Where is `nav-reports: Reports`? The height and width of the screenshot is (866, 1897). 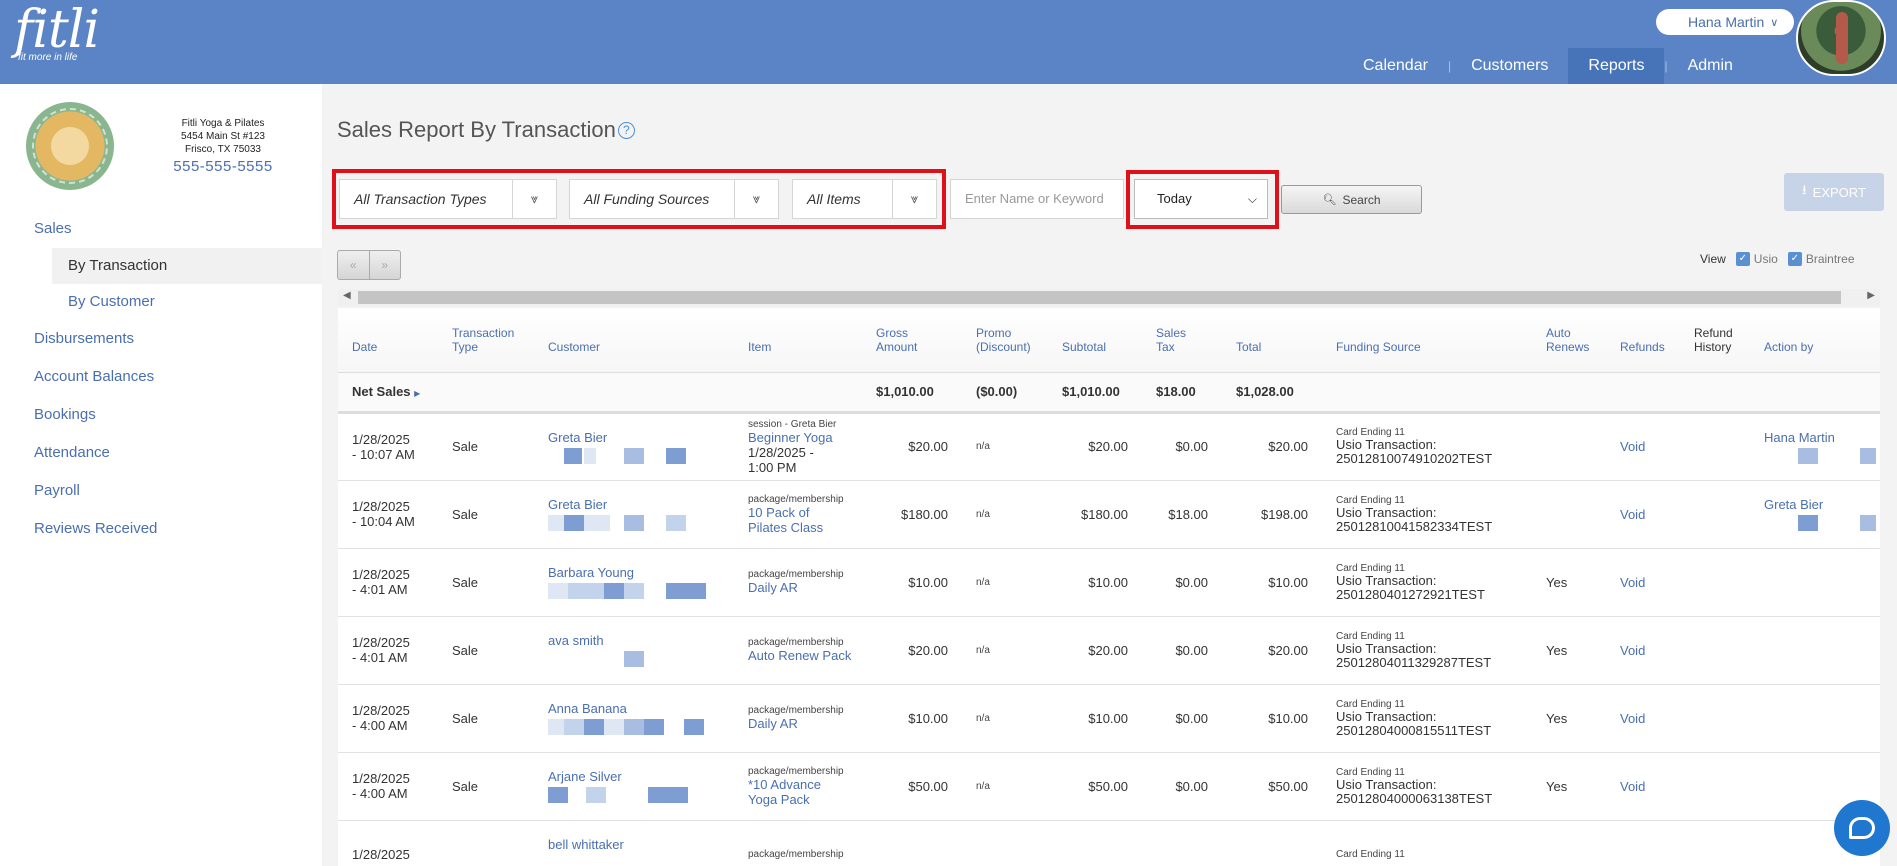 nav-reports: Reports is located at coordinates (1616, 66).